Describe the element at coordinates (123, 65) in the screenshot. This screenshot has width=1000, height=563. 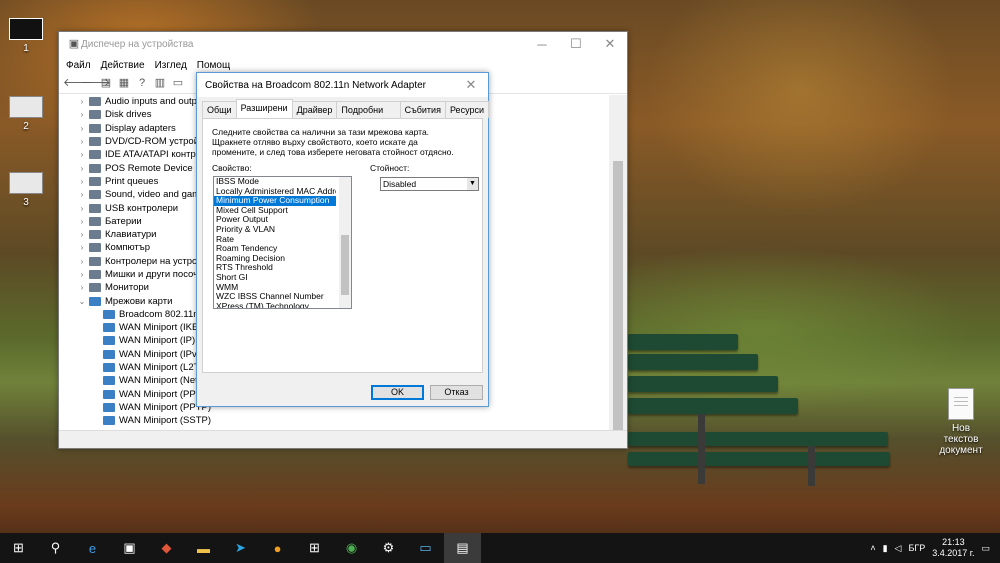
I see `menu-action: Действие` at that location.